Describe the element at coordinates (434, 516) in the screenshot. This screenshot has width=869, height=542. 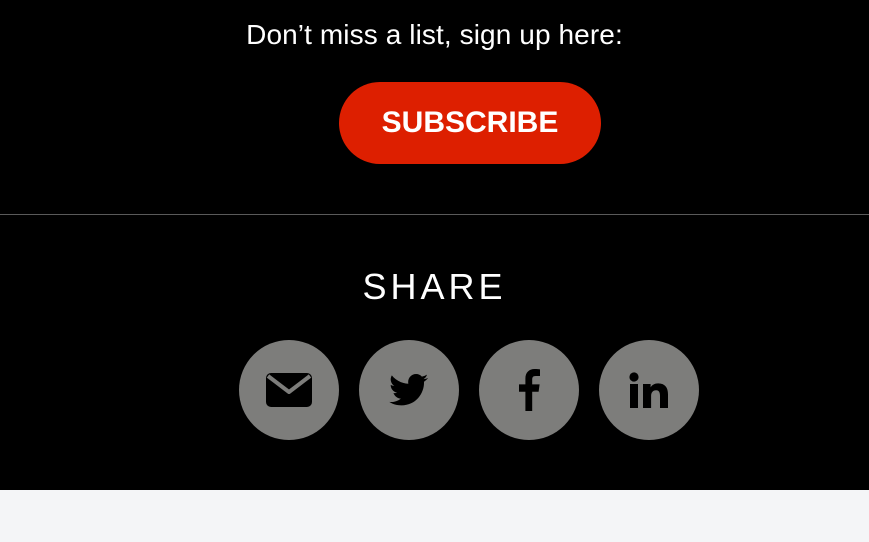
I see `footer-strip` at that location.